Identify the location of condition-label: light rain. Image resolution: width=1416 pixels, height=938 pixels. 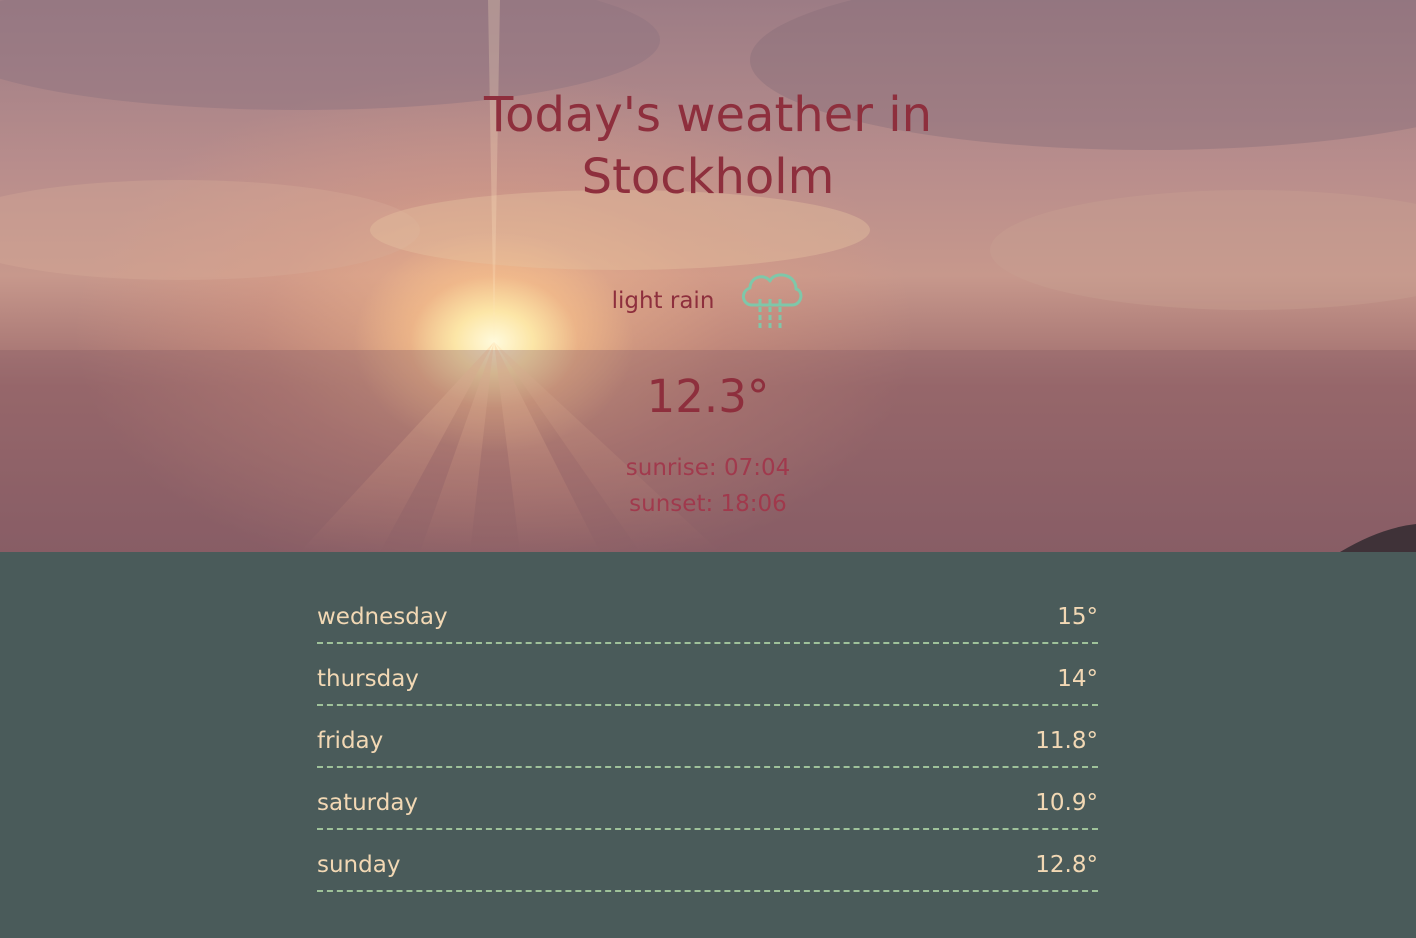
(663, 301).